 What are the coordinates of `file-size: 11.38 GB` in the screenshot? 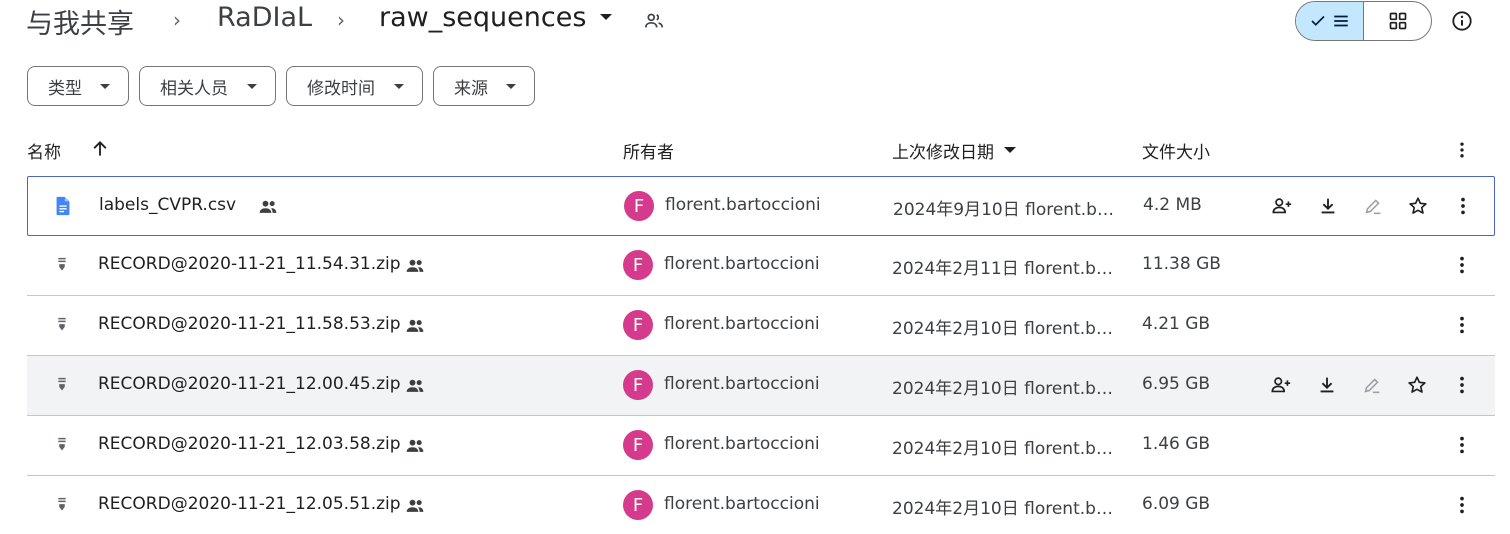 It's located at (1181, 264).